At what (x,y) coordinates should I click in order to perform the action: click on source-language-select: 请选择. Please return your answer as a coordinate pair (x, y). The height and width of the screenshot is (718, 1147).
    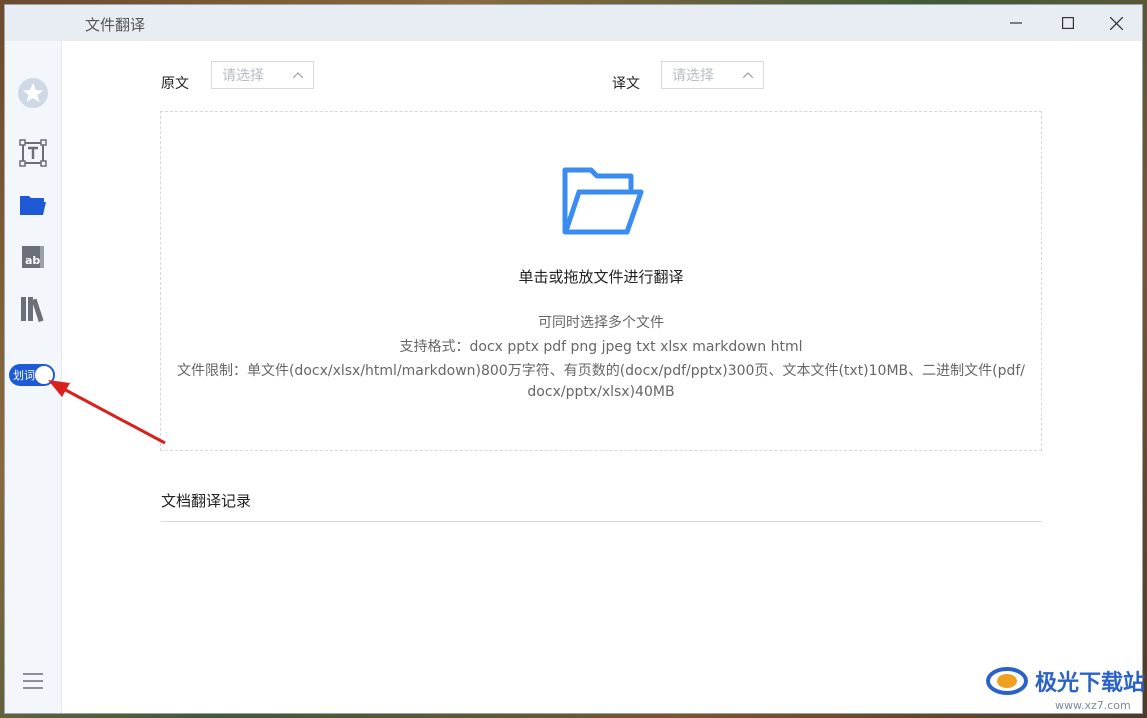
    Looking at the image, I should click on (262, 75).